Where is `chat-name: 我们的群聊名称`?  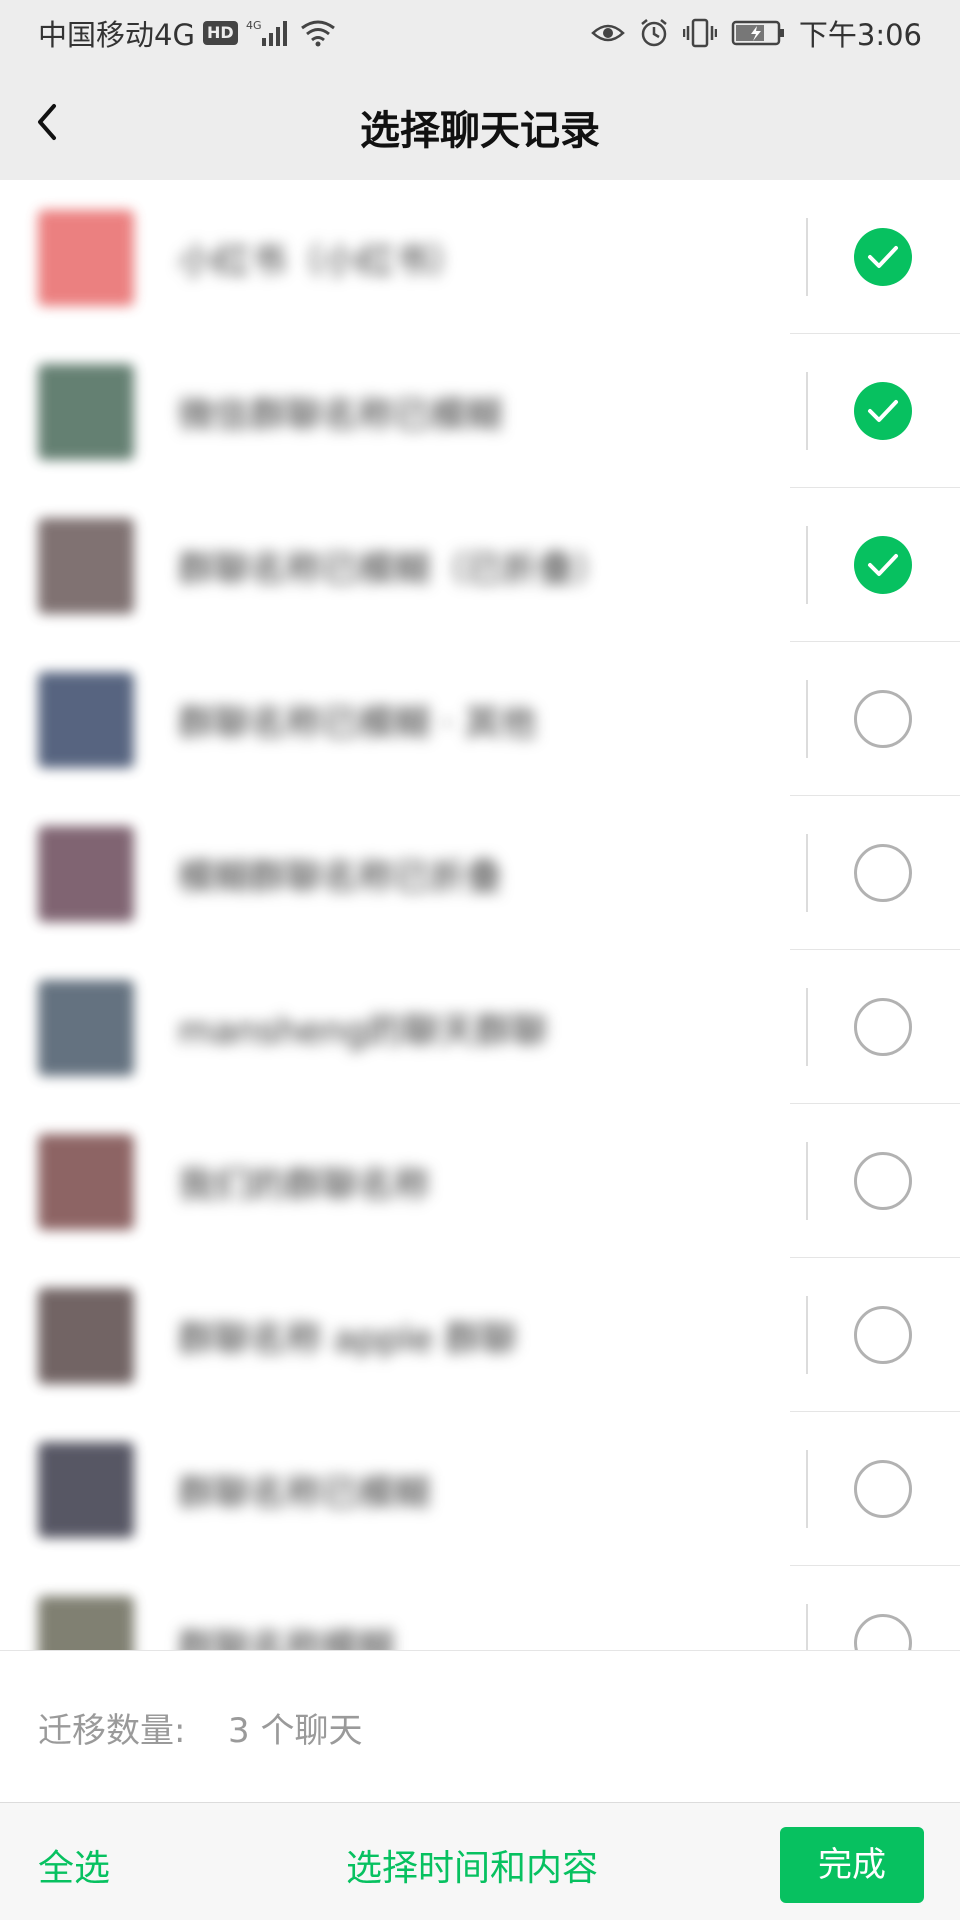
chat-name: 我们的群聊名称 is located at coordinates (304, 1185).